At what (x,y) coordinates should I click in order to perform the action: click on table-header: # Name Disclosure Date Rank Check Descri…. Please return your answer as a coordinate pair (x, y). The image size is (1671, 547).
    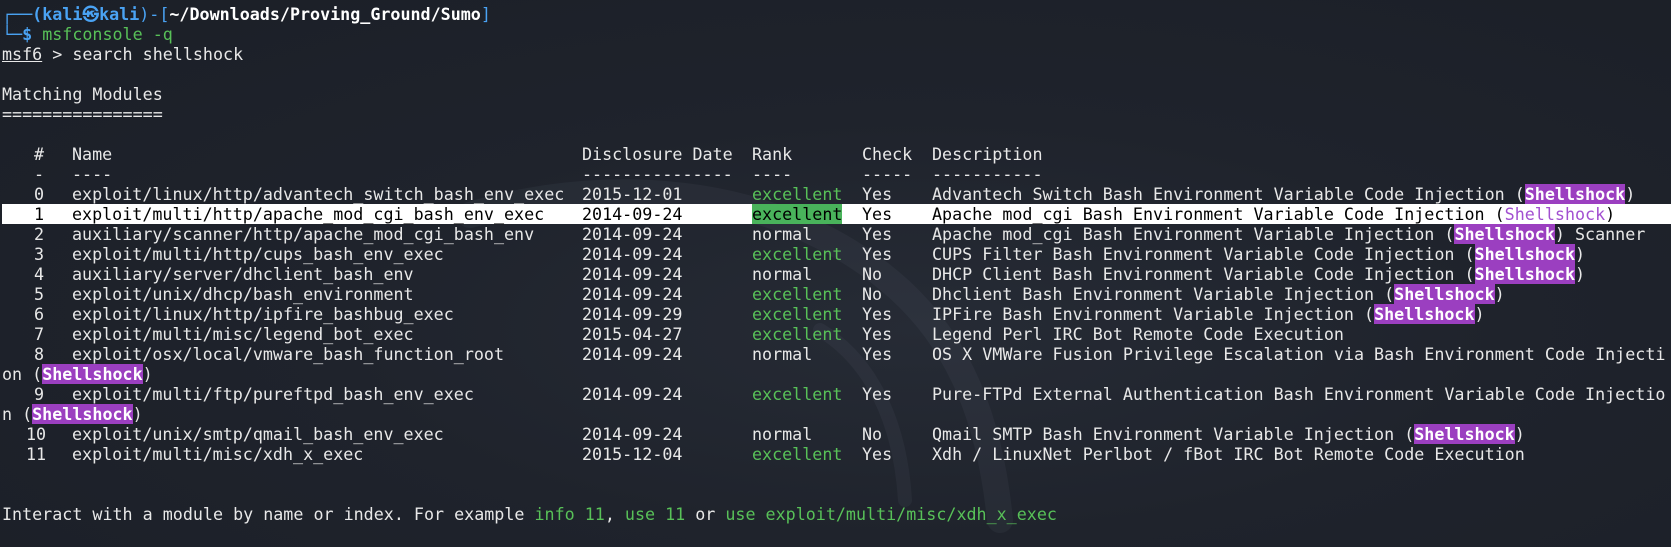
    Looking at the image, I should click on (836, 154).